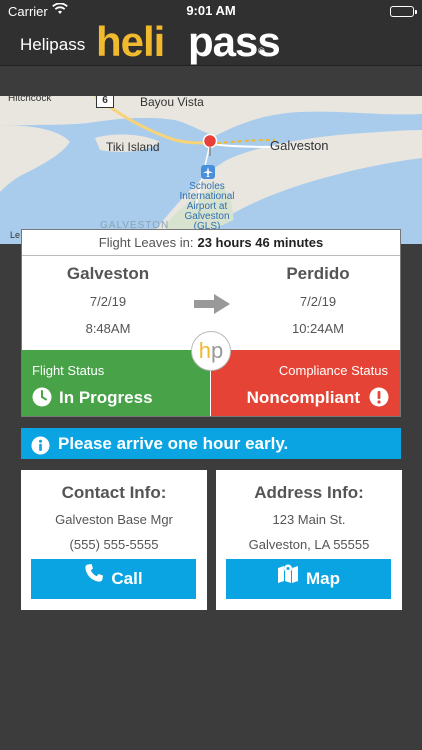  I want to click on notice-text: Please arrive one hour early., so click(173, 443).